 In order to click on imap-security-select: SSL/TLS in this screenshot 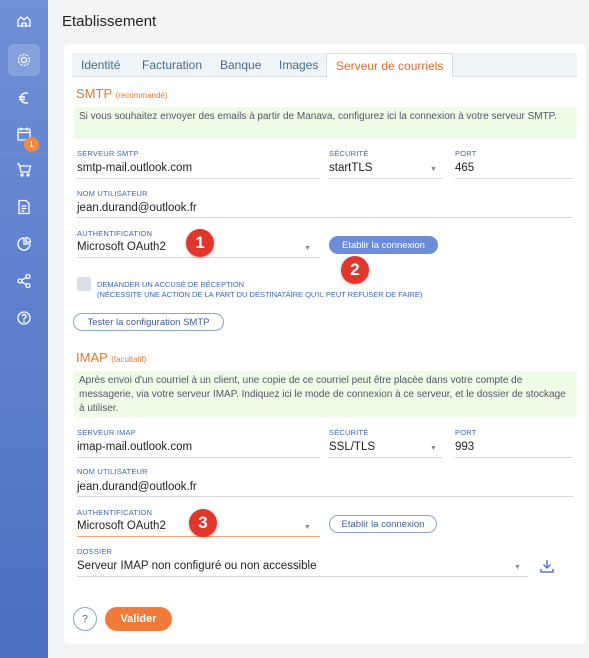, I will do `click(352, 447)`.